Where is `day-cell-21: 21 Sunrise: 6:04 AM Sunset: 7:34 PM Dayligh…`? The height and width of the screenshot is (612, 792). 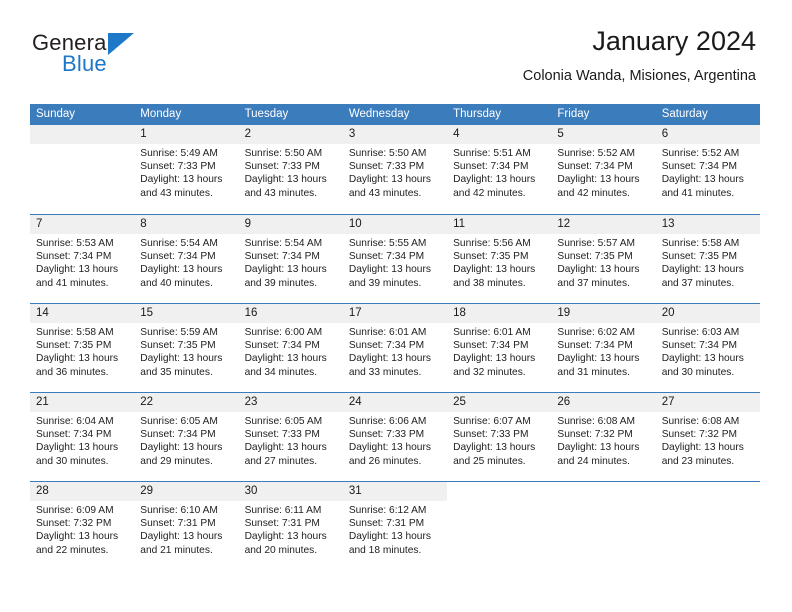
day-cell-21: 21 Sunrise: 6:04 AM Sunset: 7:34 PM Dayligh… is located at coordinates (82, 437).